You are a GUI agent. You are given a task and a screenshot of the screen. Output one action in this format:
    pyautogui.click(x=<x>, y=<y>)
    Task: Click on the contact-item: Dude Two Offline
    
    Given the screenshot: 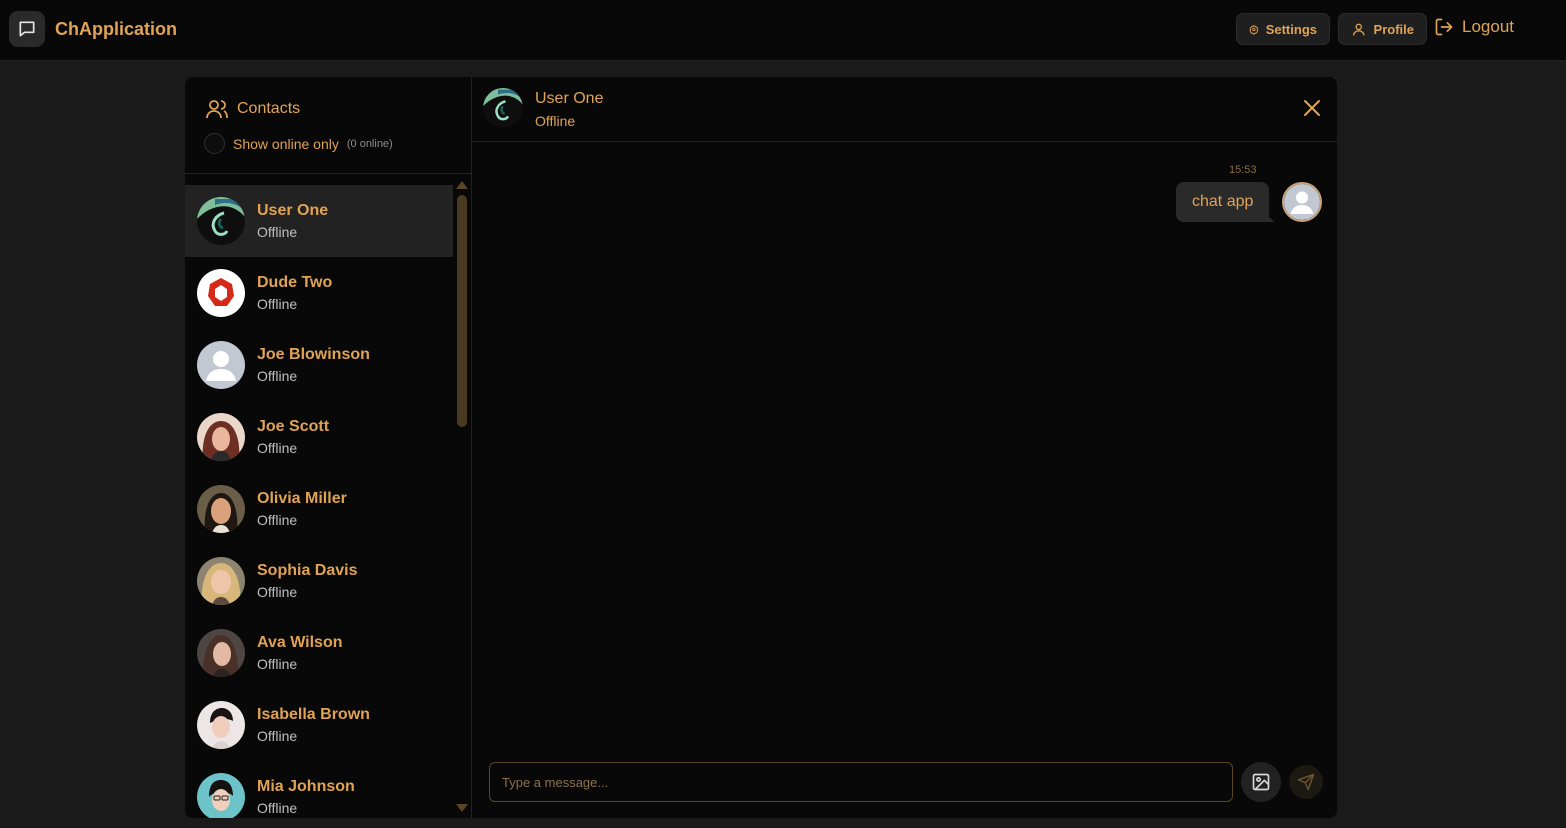 What is the action you would take?
    pyautogui.click(x=319, y=293)
    